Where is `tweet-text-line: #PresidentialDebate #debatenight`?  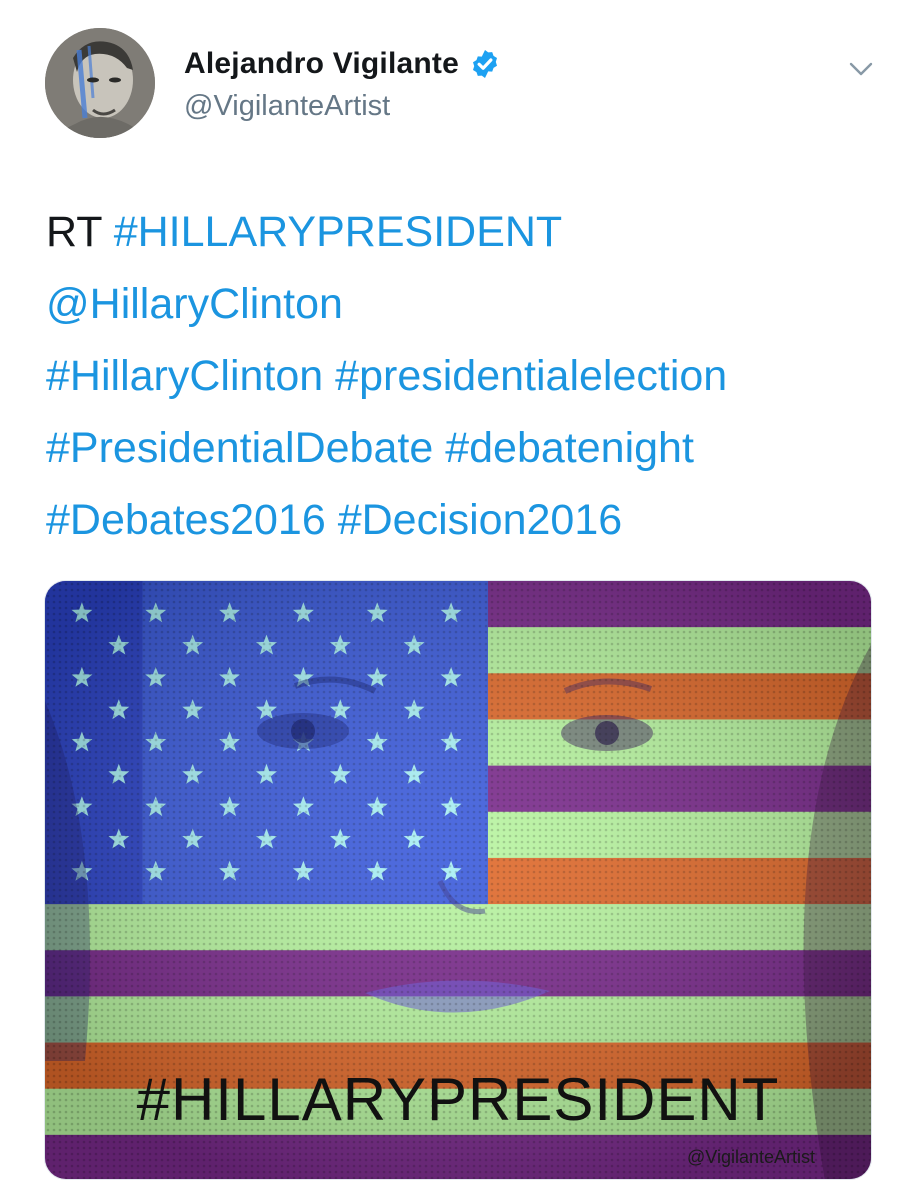
tweet-text-line: #PresidentialDebate #debatenight is located at coordinates (466, 448).